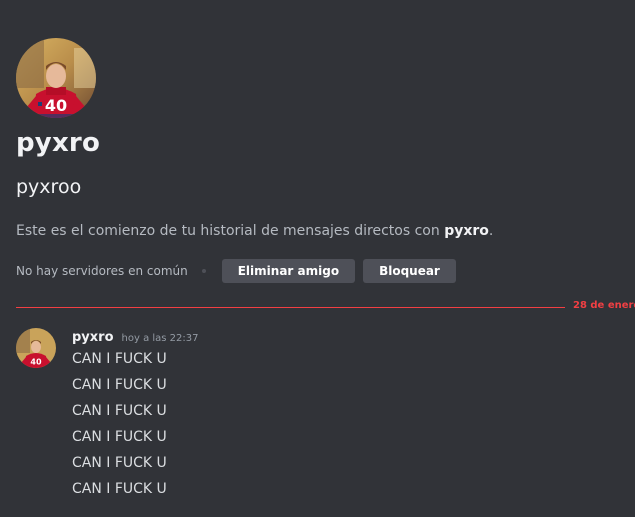 Image resolution: width=635 pixels, height=517 pixels. What do you see at coordinates (58, 143) in the screenshot?
I see `profile-display-name: pyxro` at bounding box center [58, 143].